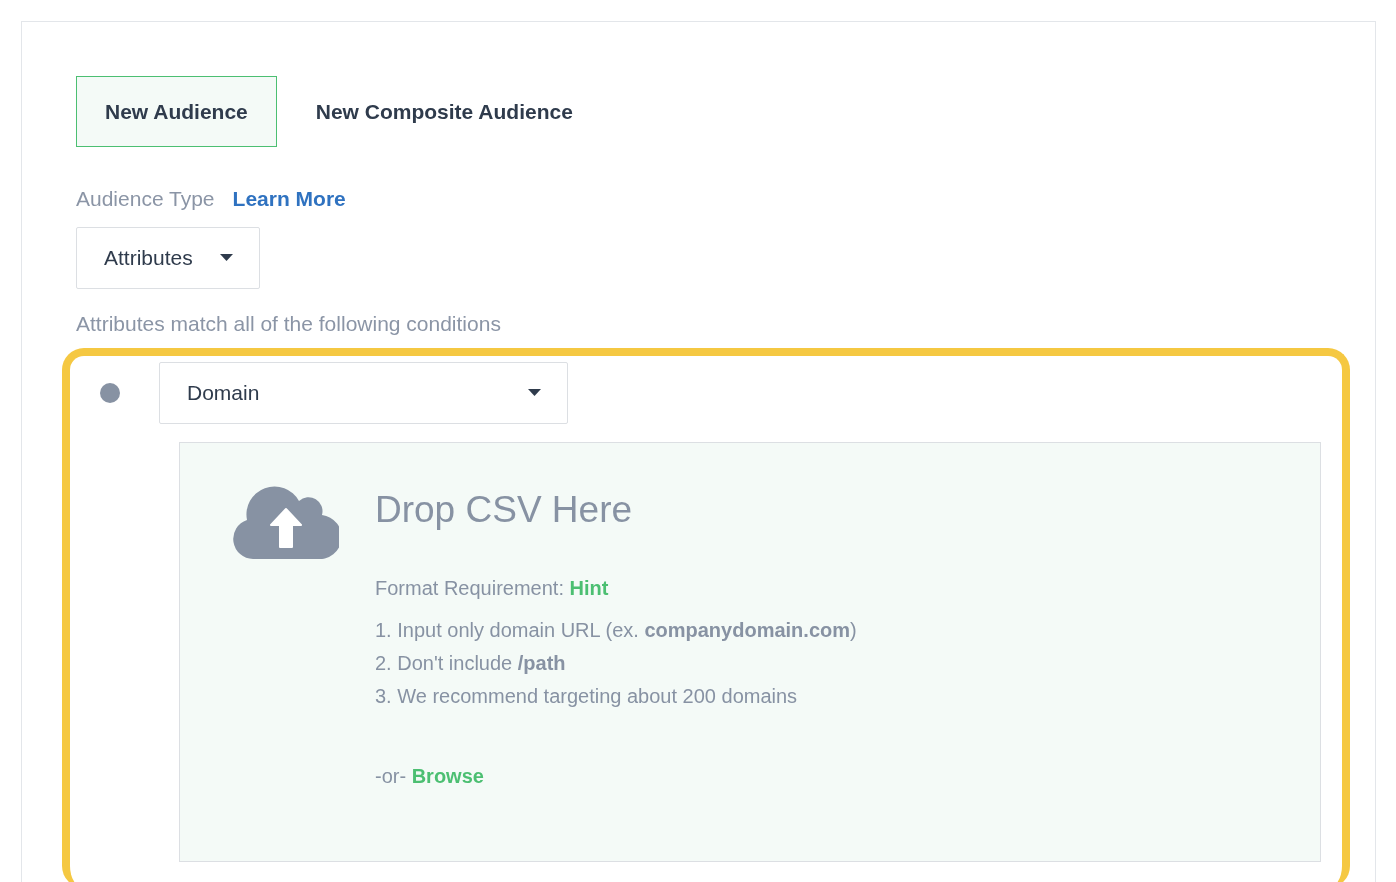 The image size is (1396, 882). Describe the element at coordinates (444, 111) in the screenshot. I see `tab: New Composite Audience` at that location.